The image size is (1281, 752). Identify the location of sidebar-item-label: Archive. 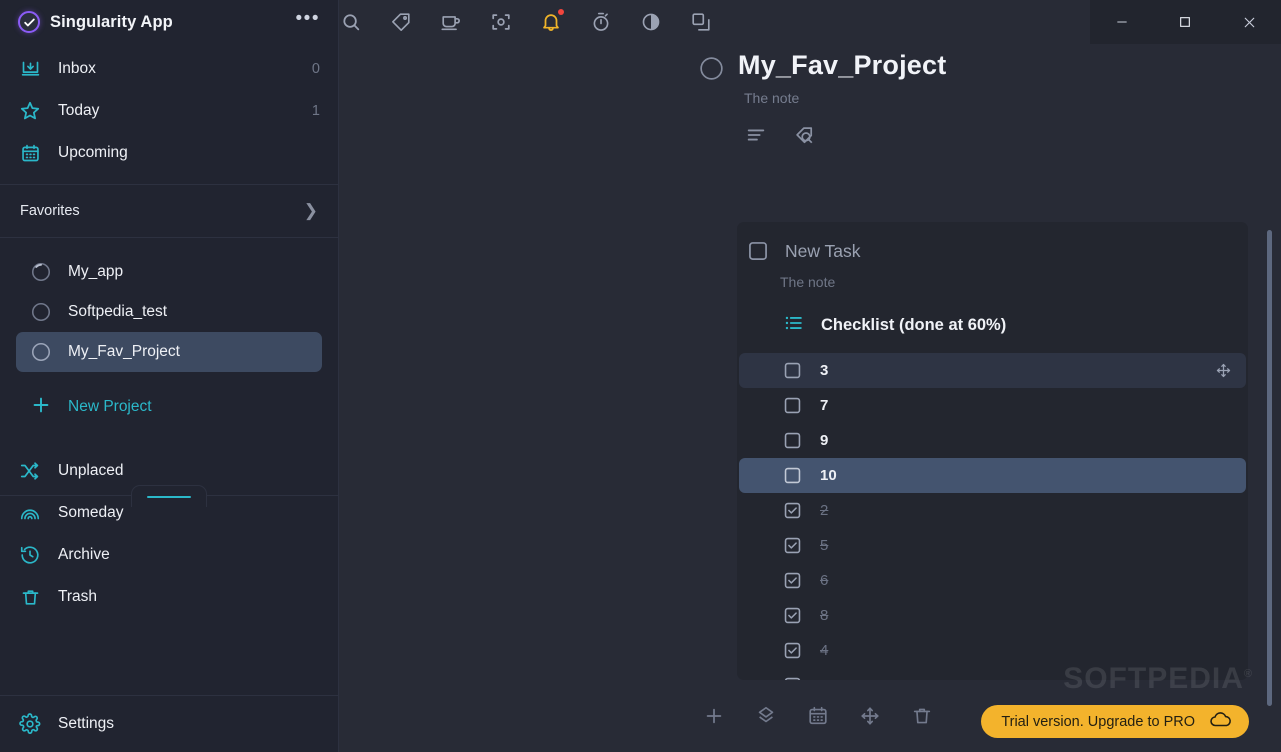
(84, 554).